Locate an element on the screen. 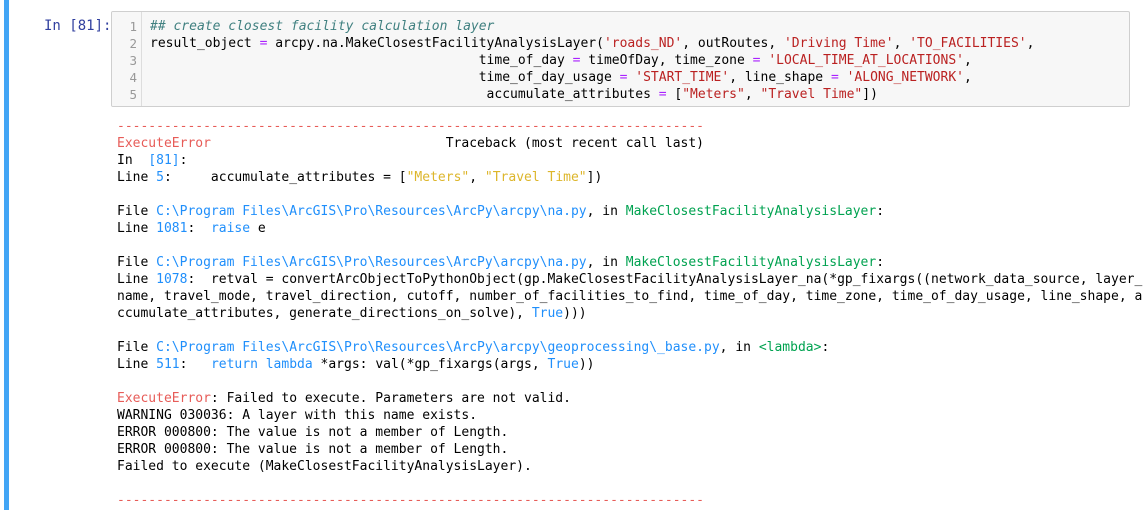 This screenshot has width=1144, height=510. code-token: )) is located at coordinates (586, 364).